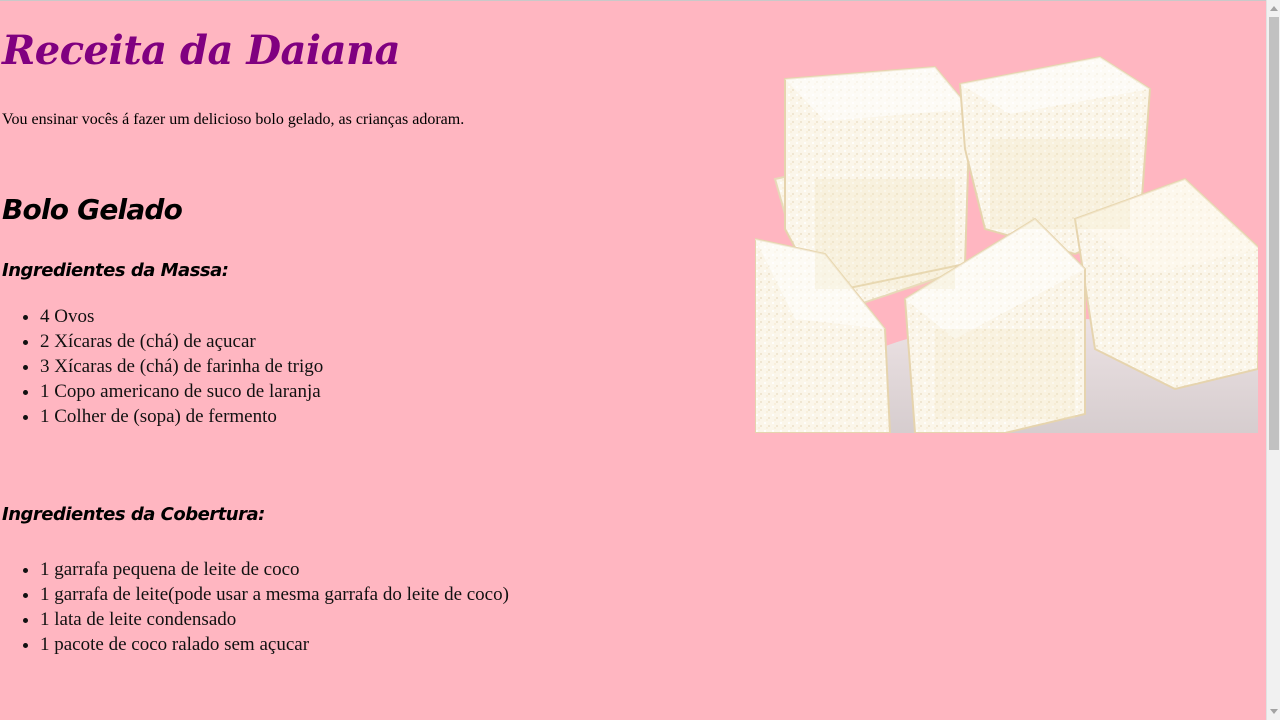 The image size is (1280, 720). What do you see at coordinates (274, 569) in the screenshot?
I see `list-item: 1 garrafa pequena de leite de coco` at bounding box center [274, 569].